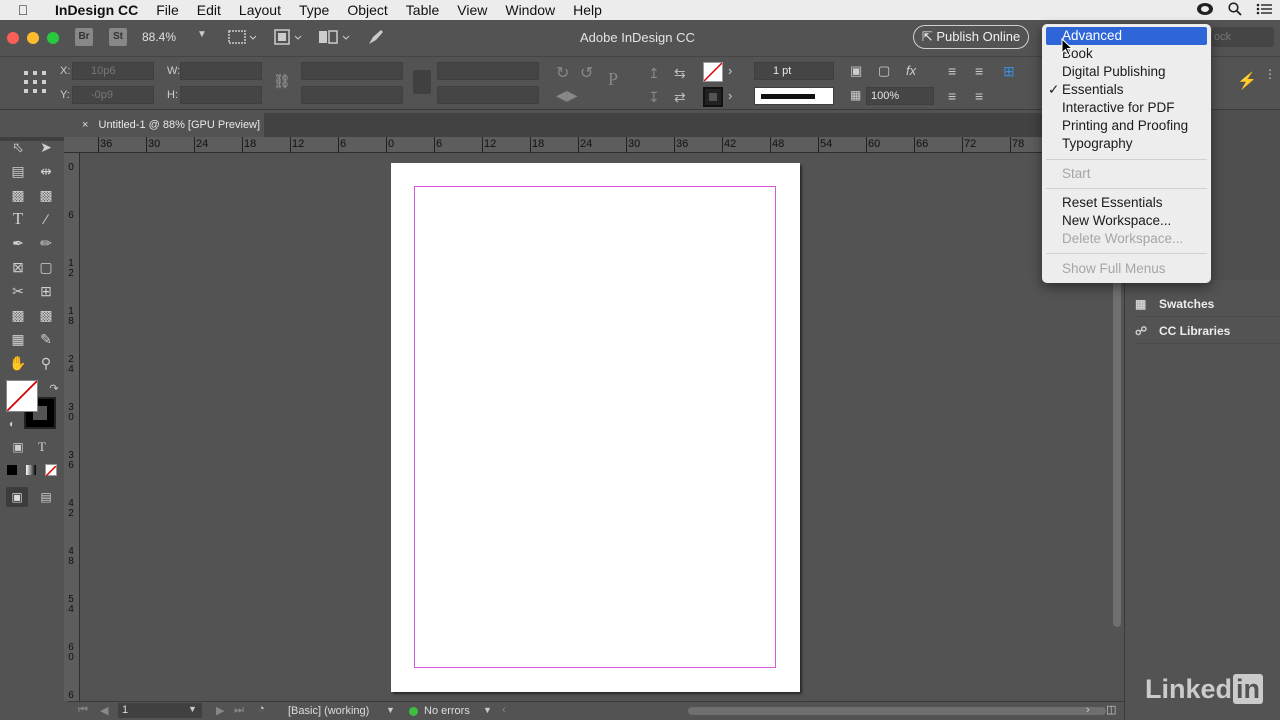 The width and height of the screenshot is (1280, 720). Describe the element at coordinates (794, 71) in the screenshot. I see `stroke-weight-field: 1 pt` at that location.